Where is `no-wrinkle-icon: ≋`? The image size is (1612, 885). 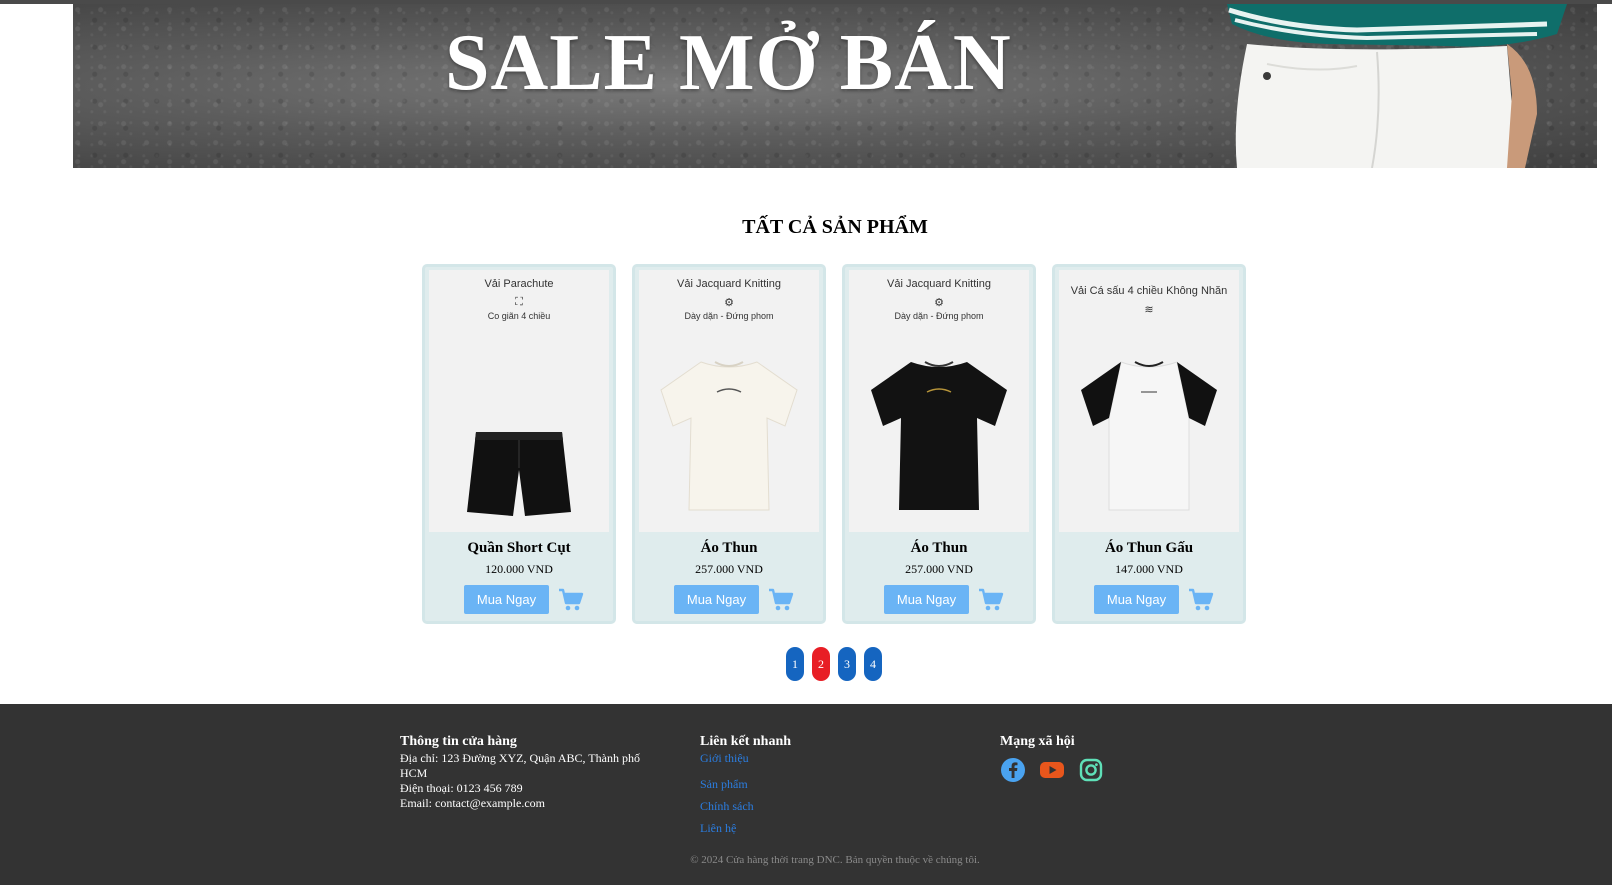
no-wrinkle-icon: ≋ is located at coordinates (1149, 310).